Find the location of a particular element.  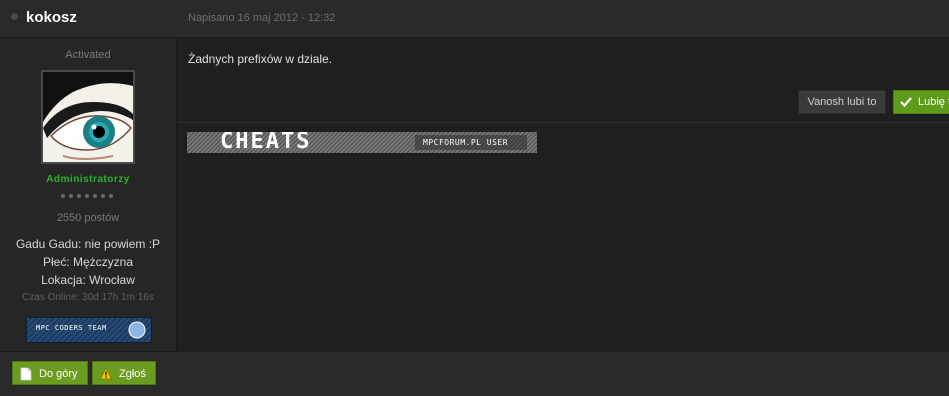

post-content: Żadnych prefixów w dziale. is located at coordinates (260, 59).